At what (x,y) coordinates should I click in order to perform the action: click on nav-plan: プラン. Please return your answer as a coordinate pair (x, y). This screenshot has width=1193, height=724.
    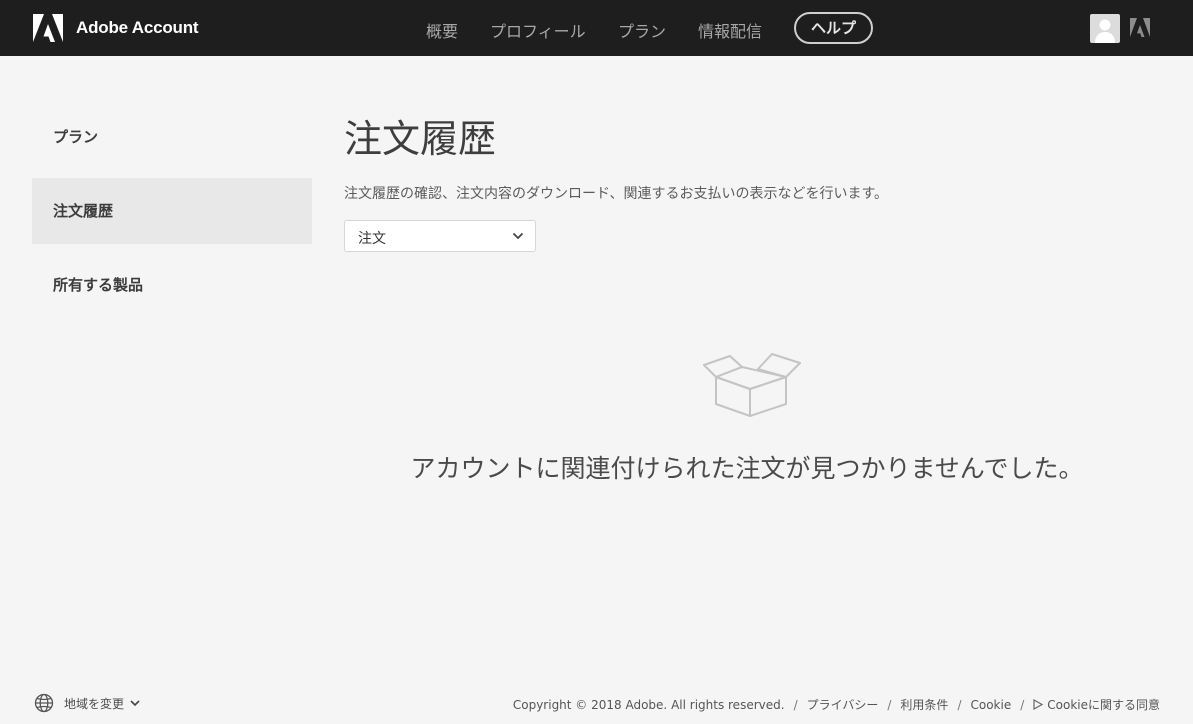
    Looking at the image, I should click on (642, 30).